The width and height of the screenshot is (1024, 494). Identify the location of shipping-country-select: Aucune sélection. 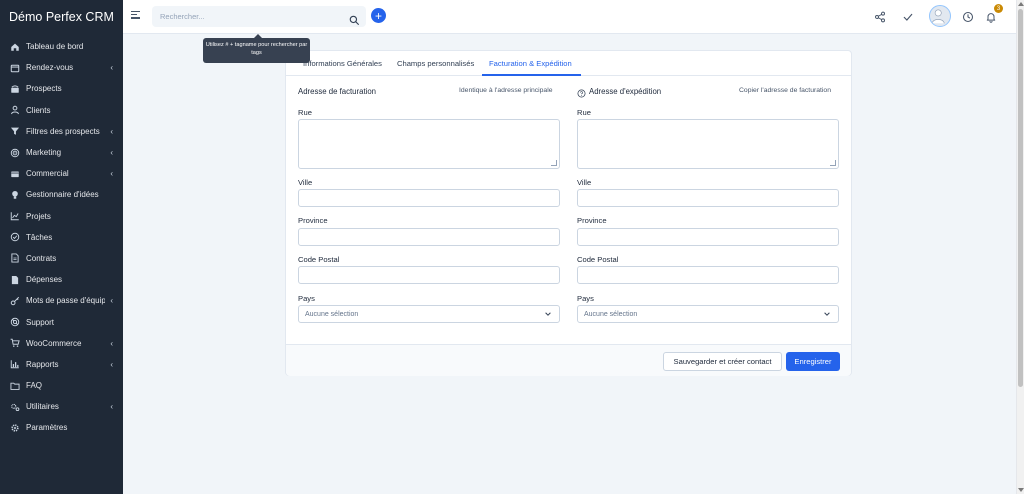
(708, 314).